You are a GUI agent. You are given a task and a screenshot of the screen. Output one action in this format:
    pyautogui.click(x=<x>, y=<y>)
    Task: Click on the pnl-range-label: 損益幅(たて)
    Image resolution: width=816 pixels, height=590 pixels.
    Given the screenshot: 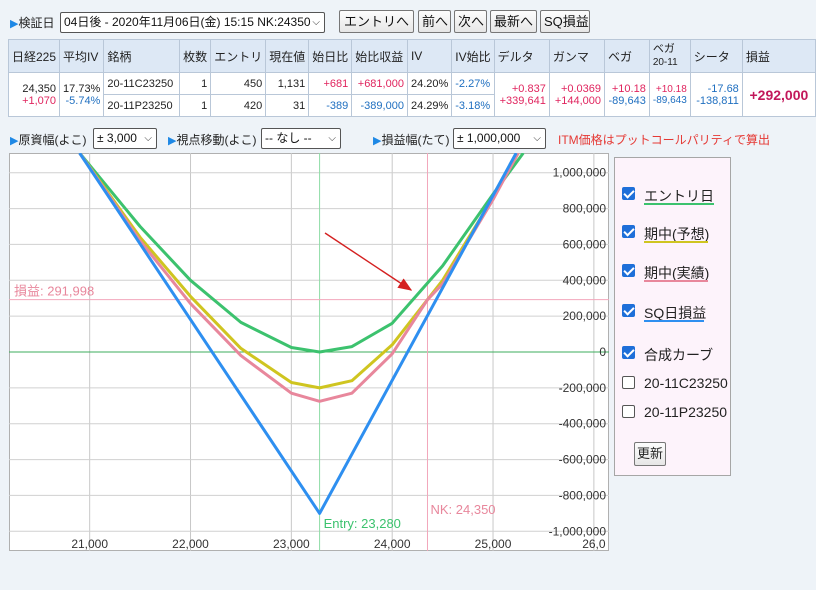 What is the action you would take?
    pyautogui.click(x=415, y=140)
    